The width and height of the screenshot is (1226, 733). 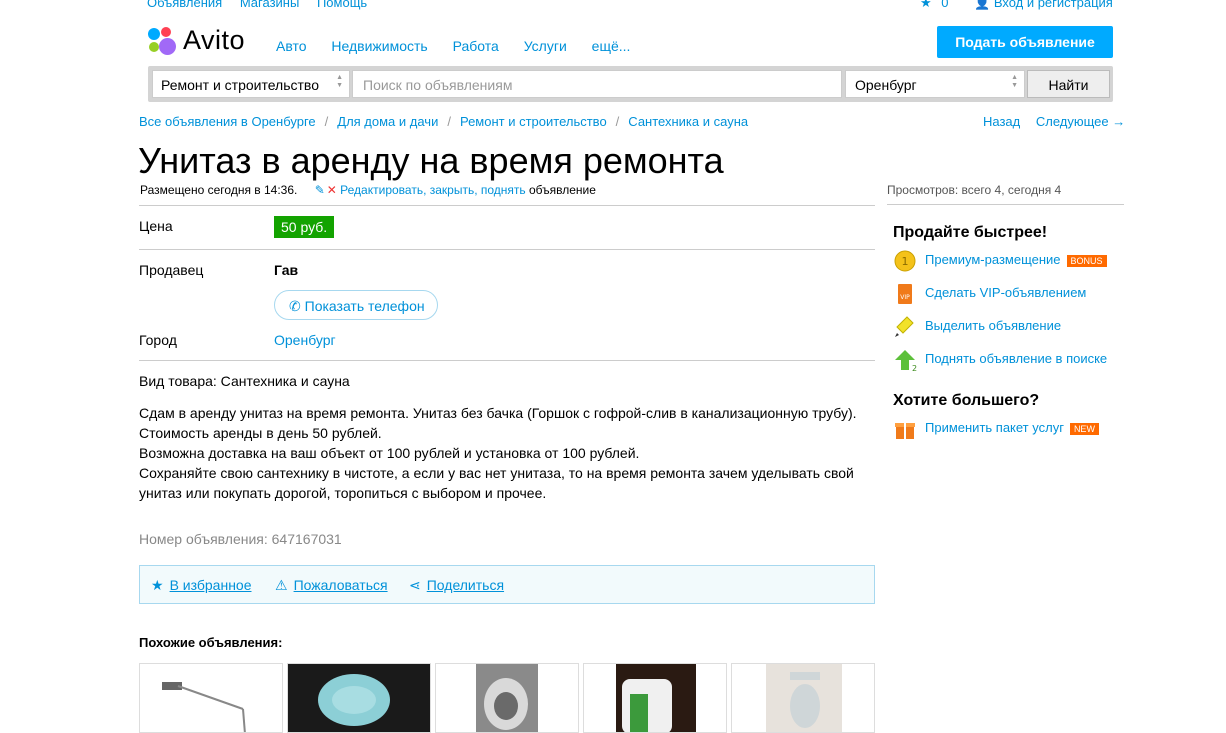 What do you see at coordinates (1086, 260) in the screenshot?
I see `bonus-badge: BONUS` at bounding box center [1086, 260].